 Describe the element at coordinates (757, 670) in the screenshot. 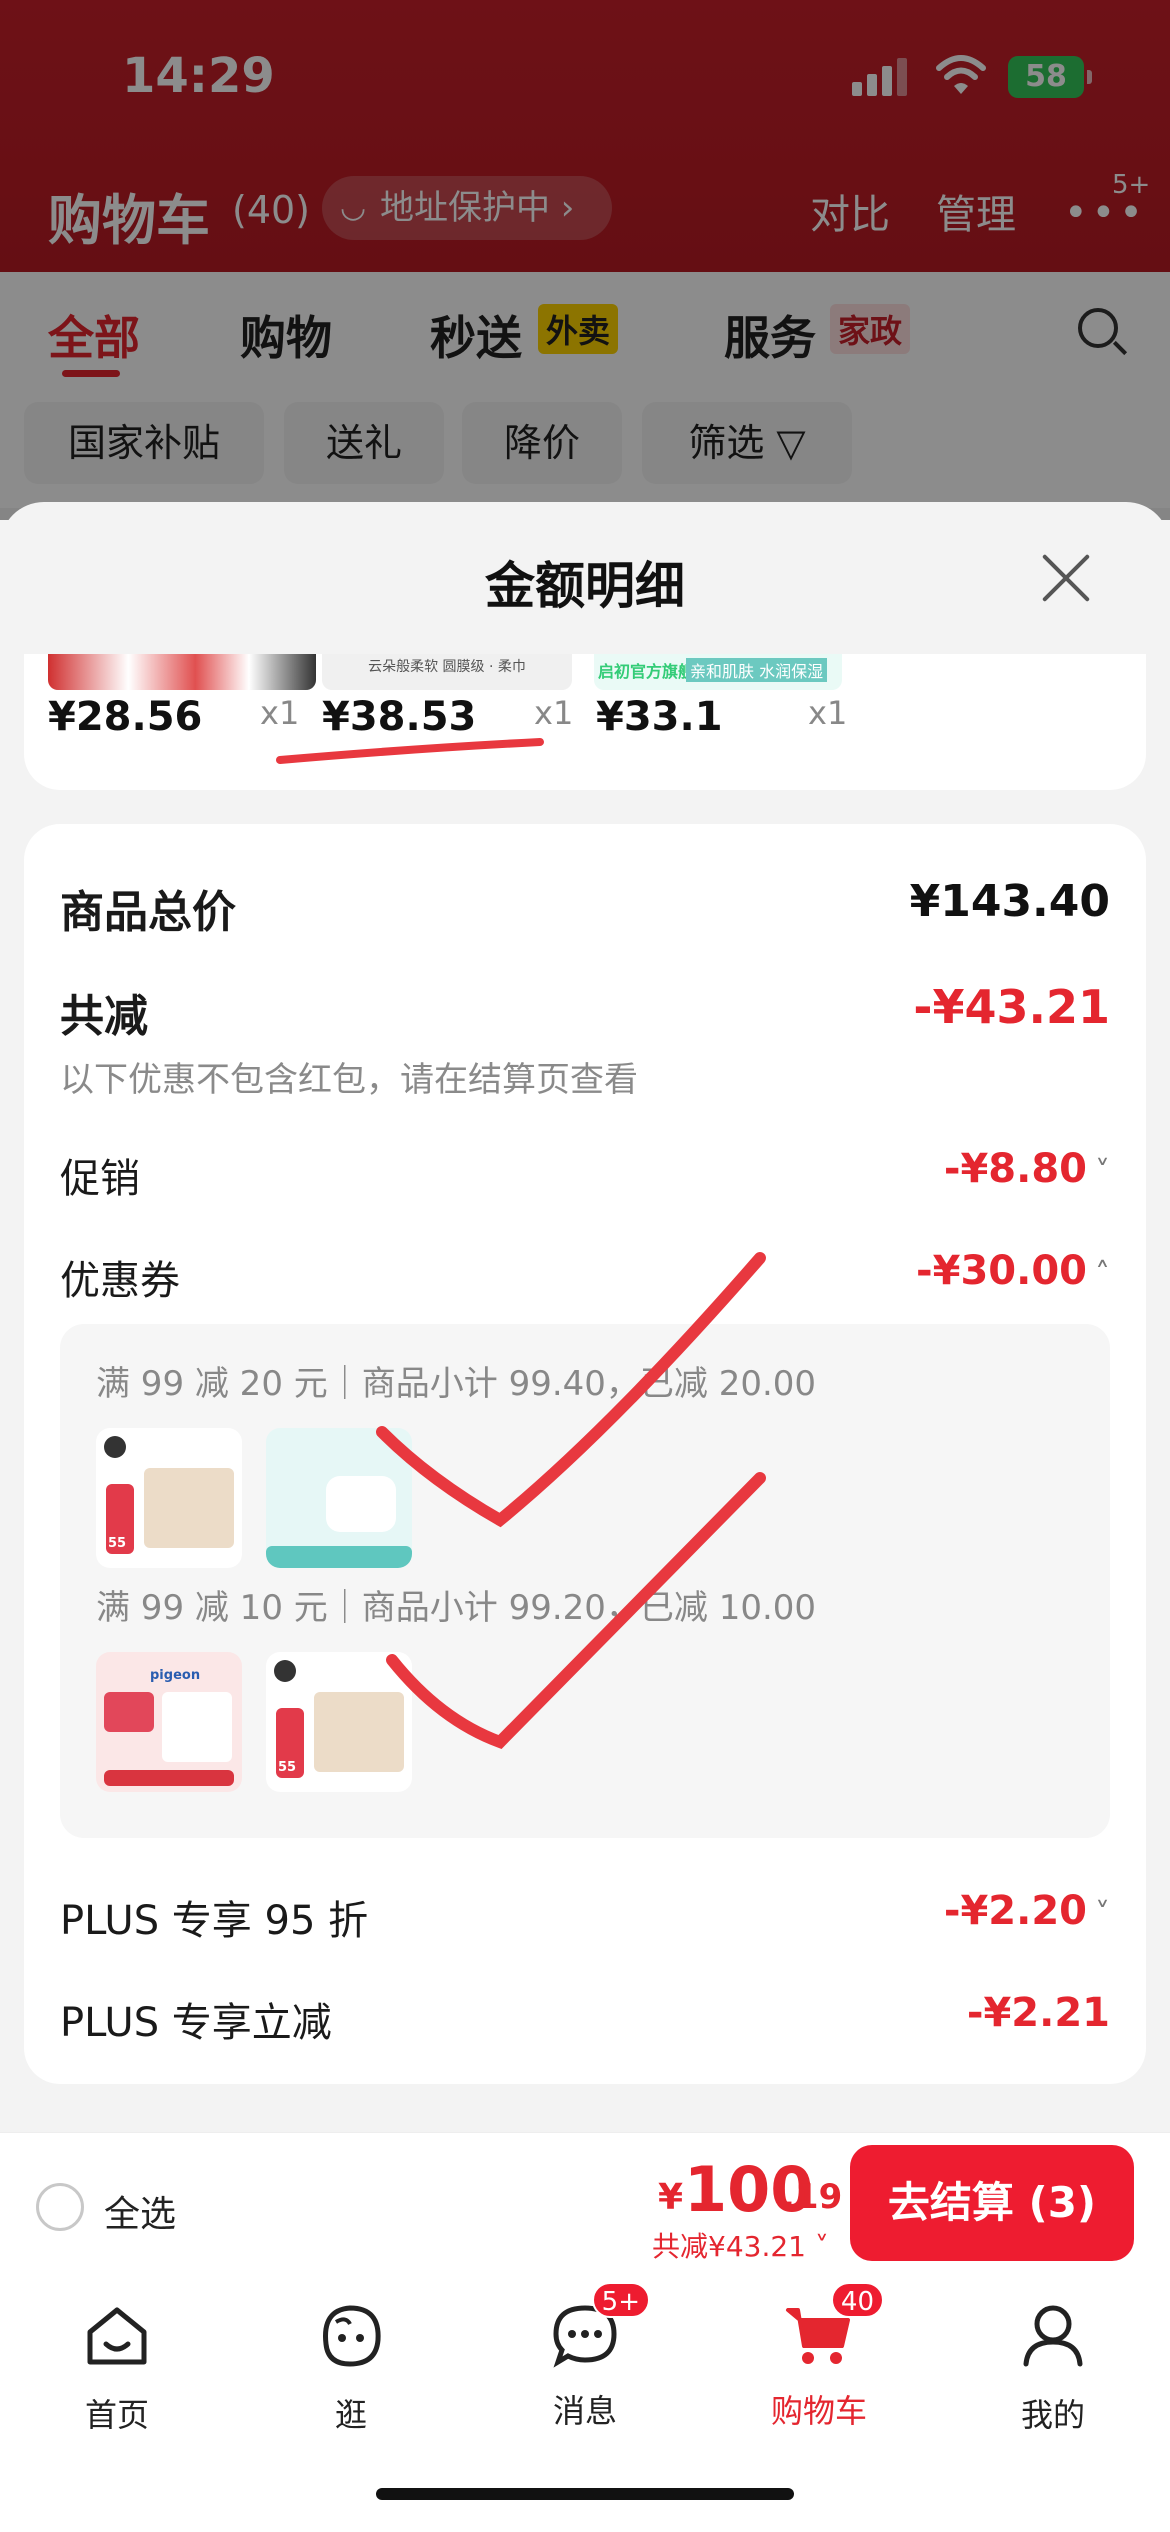

I see `thumb-tagline: 亲和肌肤 水润保湿` at that location.